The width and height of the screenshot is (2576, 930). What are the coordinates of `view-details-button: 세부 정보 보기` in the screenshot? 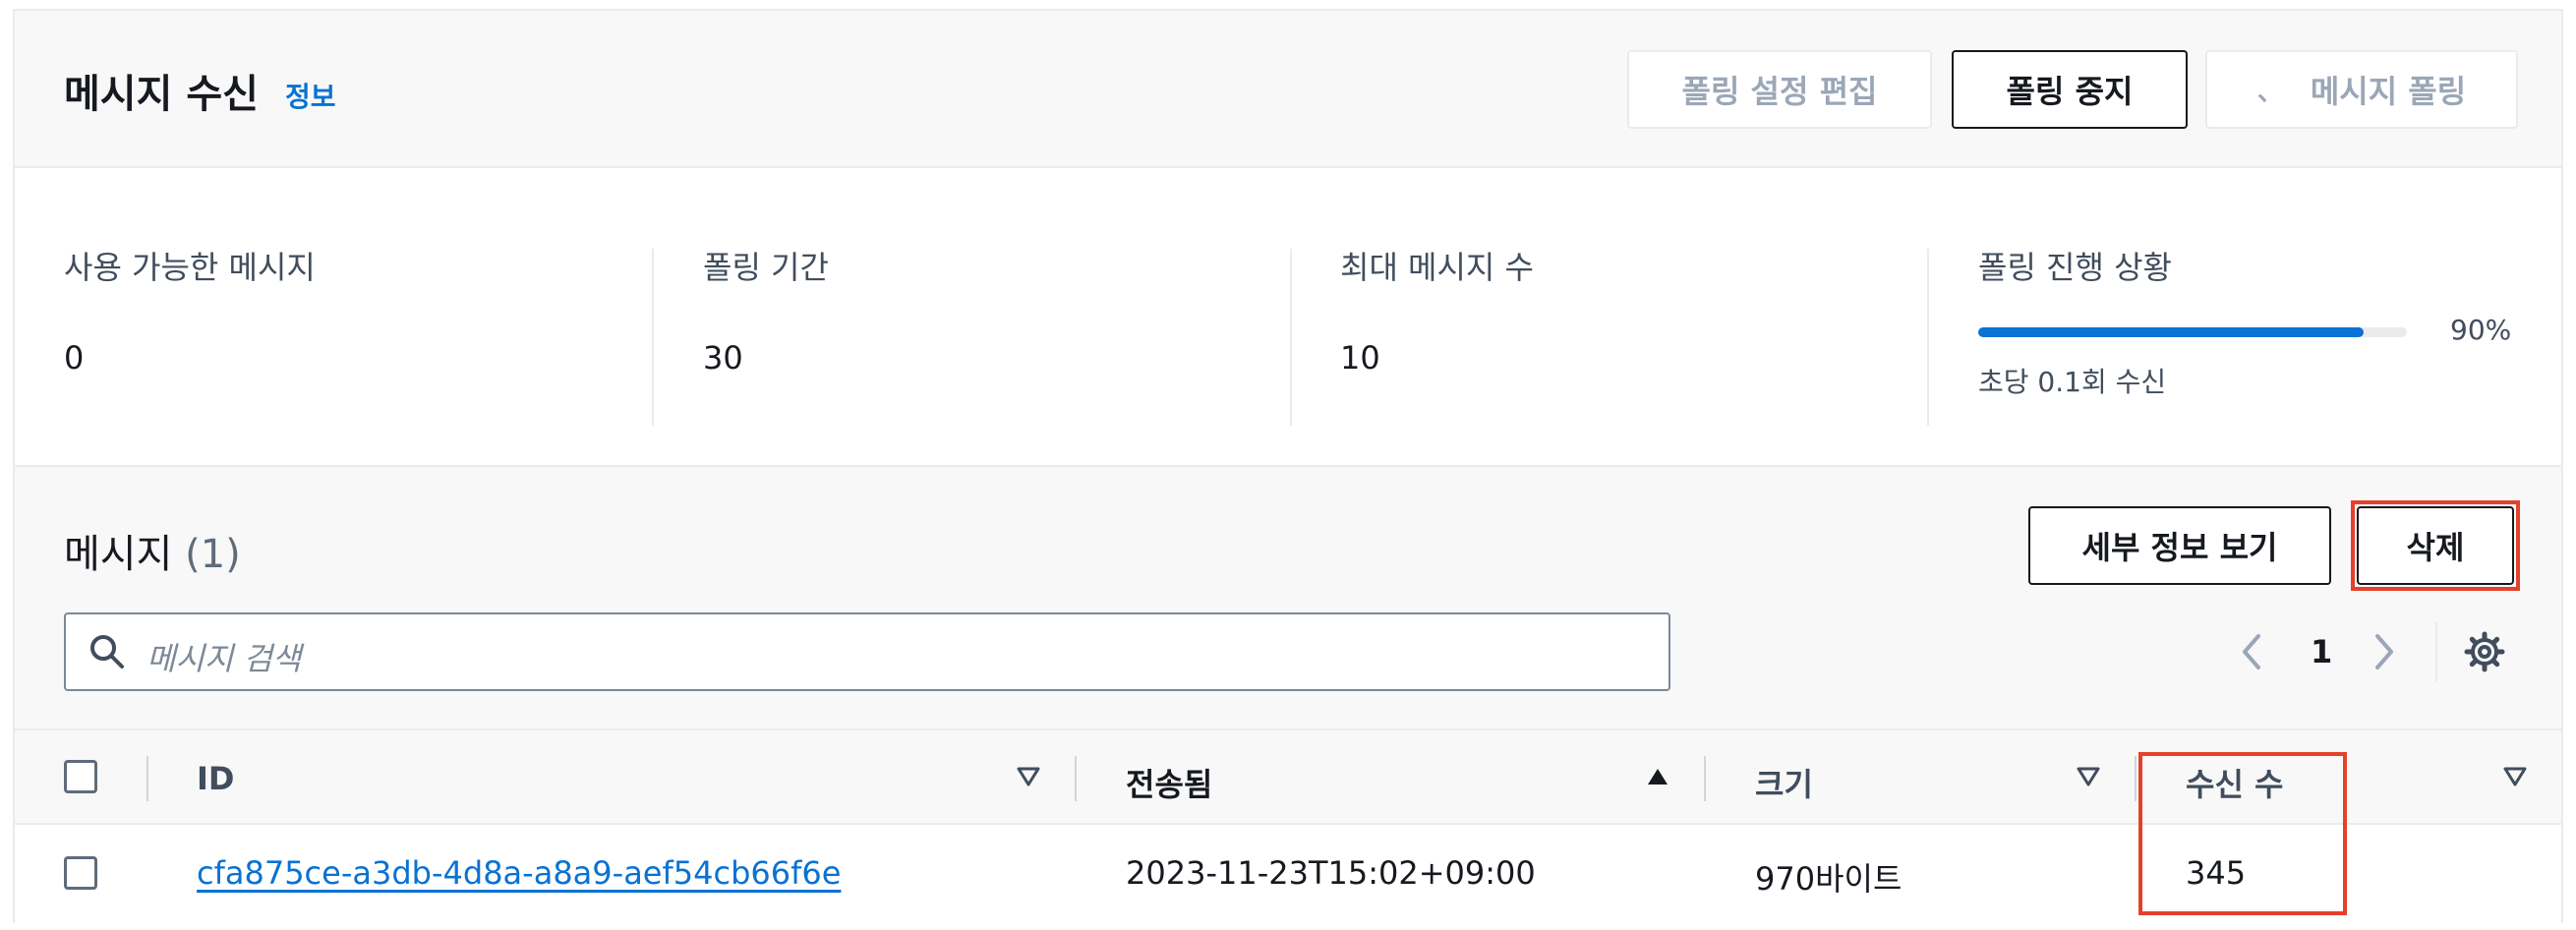 It's located at (2179, 545).